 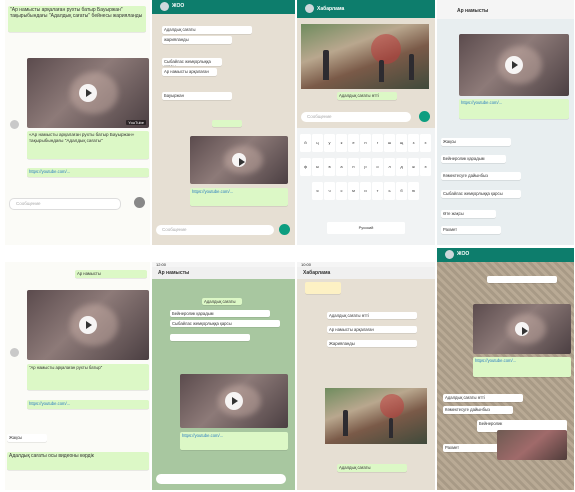 I want to click on list-item: Ар намысты арқалаған, so click(x=372, y=329).